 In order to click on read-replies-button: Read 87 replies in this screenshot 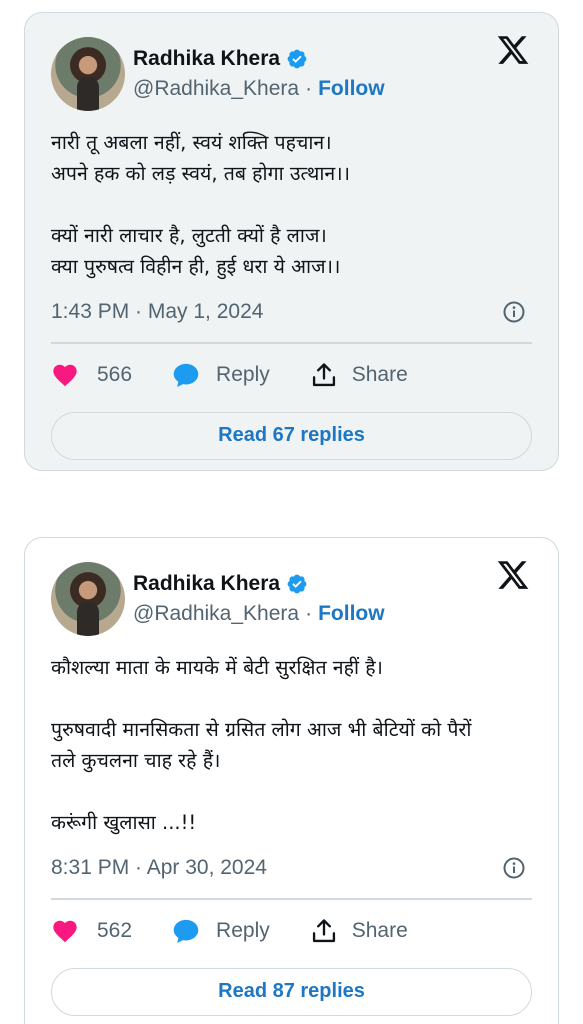, I will do `click(291, 991)`.